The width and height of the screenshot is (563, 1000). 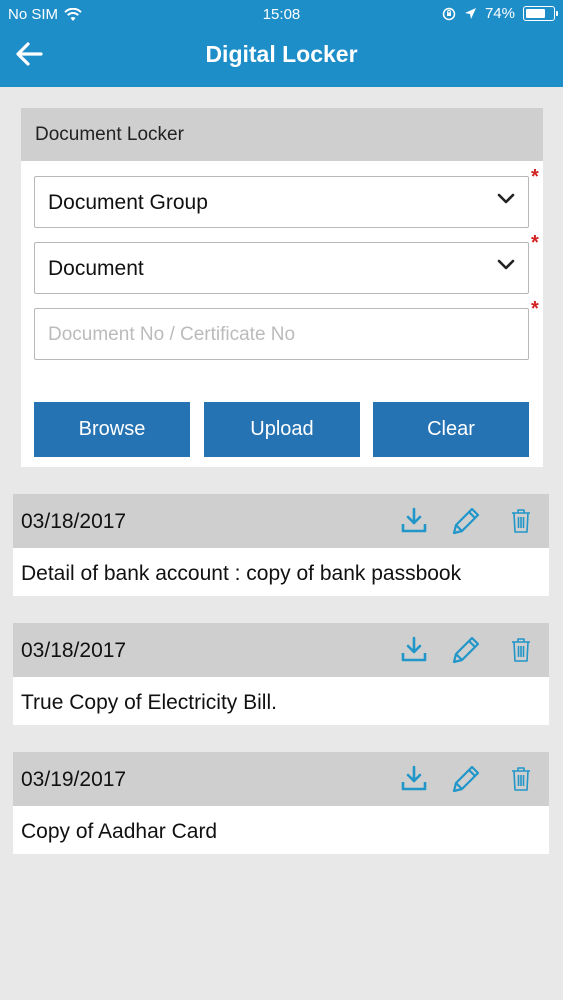 What do you see at coordinates (149, 702) in the screenshot?
I see `document-description: True Copy of Electricity Bill.` at bounding box center [149, 702].